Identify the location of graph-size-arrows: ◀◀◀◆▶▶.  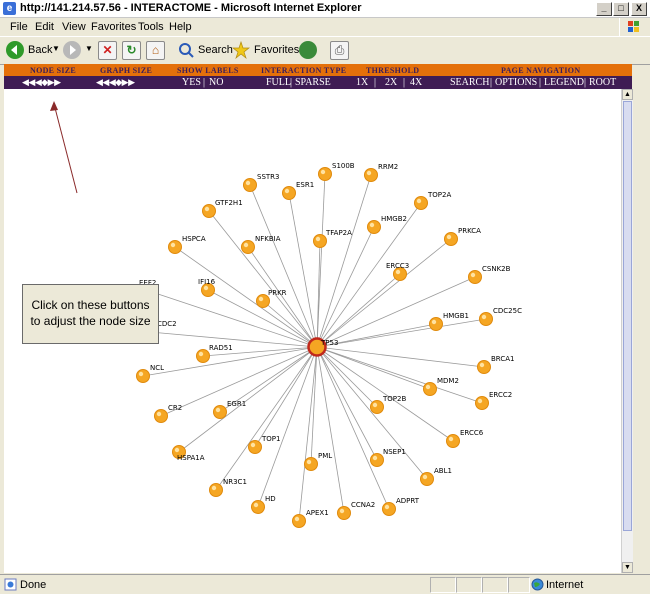
(115, 82).